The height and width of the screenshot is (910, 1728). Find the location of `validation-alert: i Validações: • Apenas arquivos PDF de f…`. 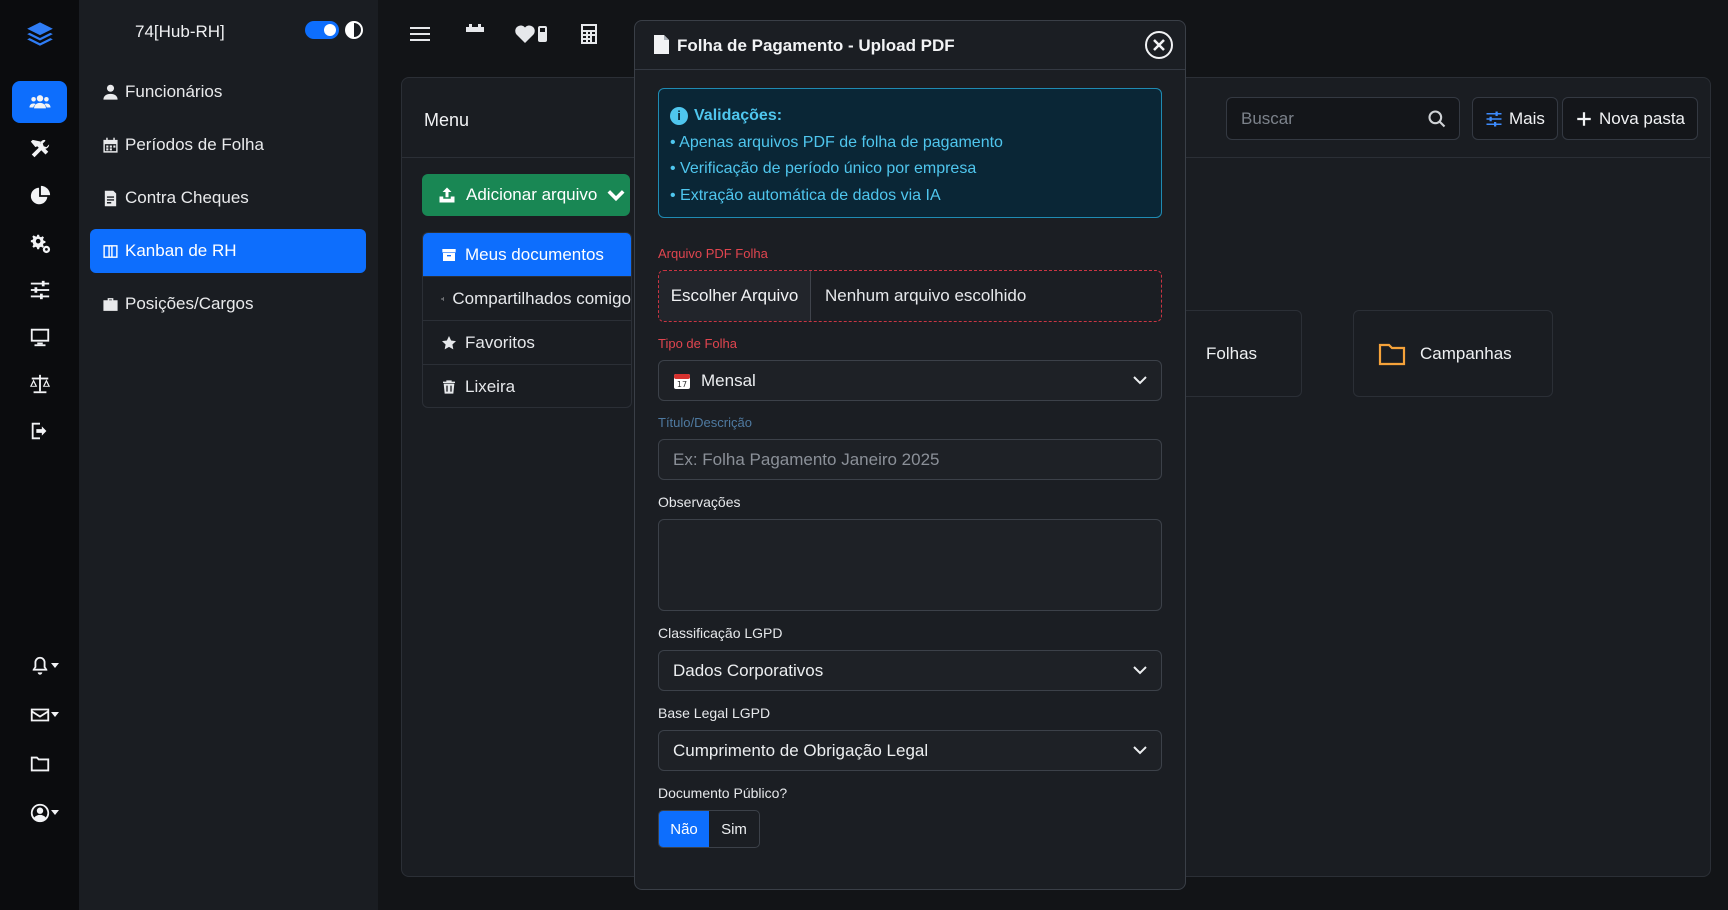

validation-alert: i Validações: • Apenas arquivos PDF de f… is located at coordinates (910, 153).